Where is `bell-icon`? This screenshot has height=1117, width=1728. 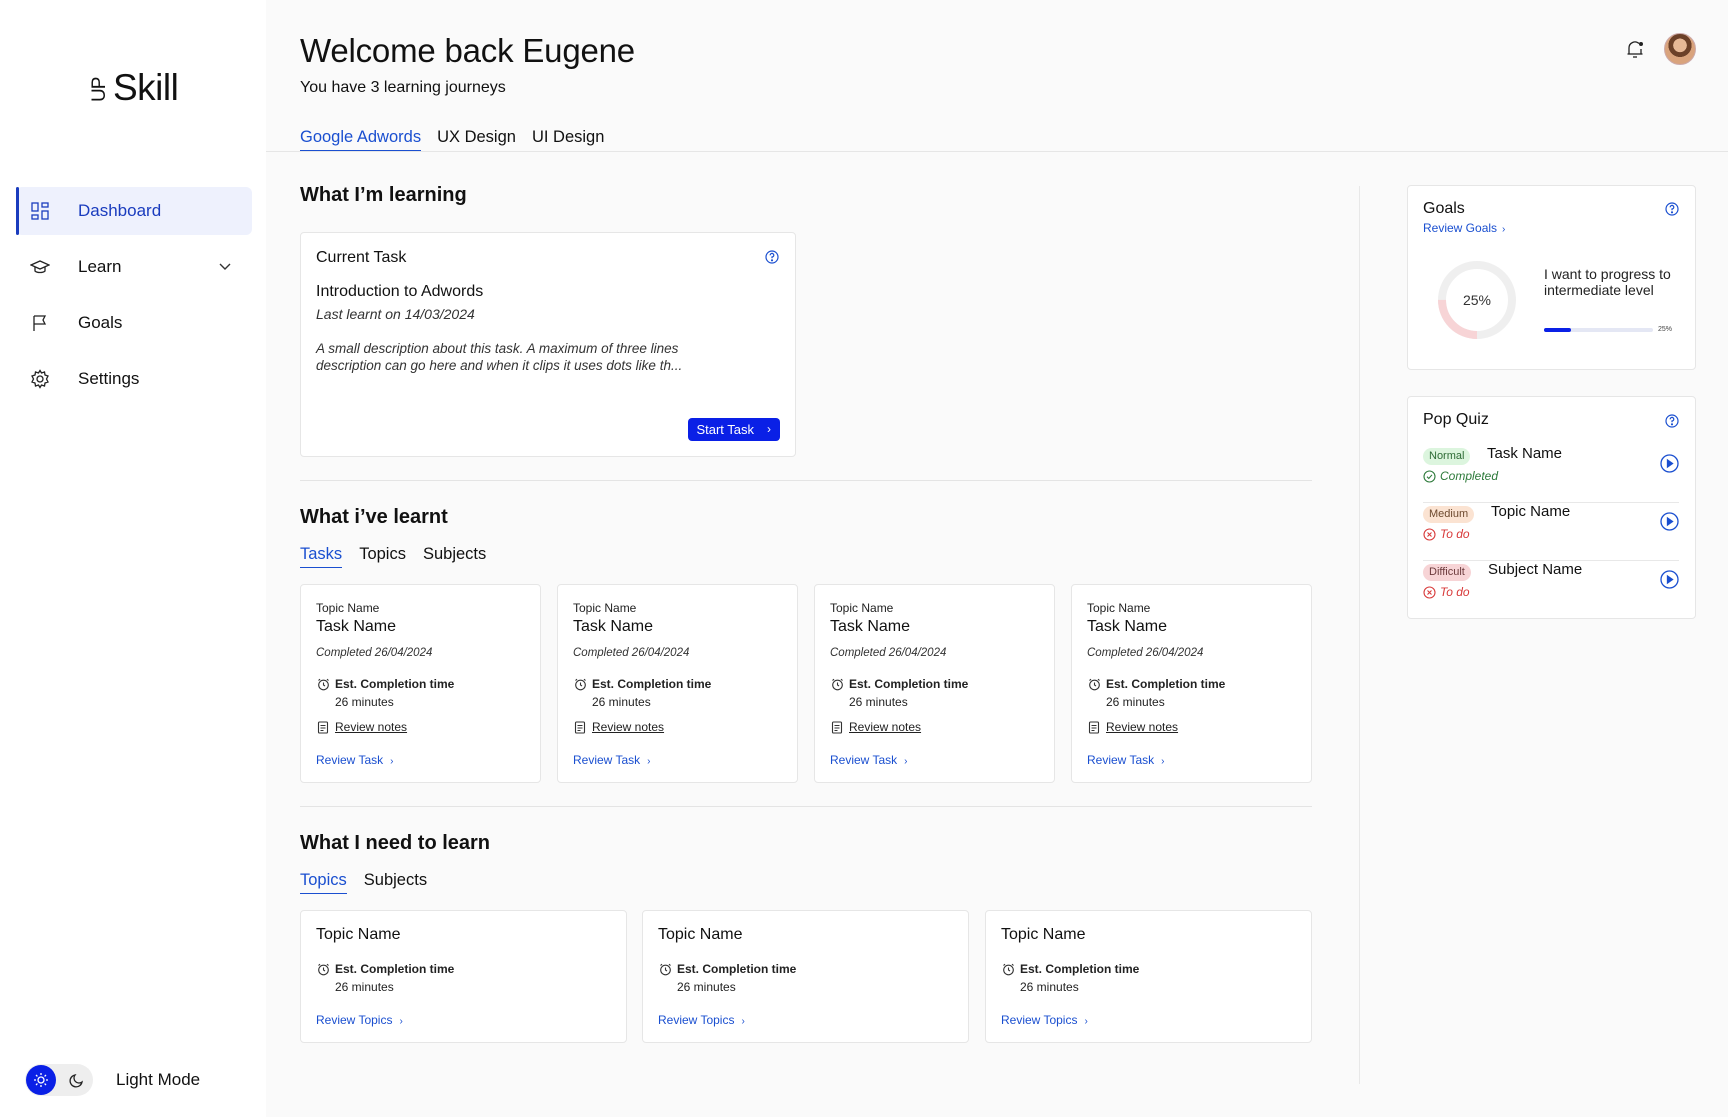 bell-icon is located at coordinates (1635, 49).